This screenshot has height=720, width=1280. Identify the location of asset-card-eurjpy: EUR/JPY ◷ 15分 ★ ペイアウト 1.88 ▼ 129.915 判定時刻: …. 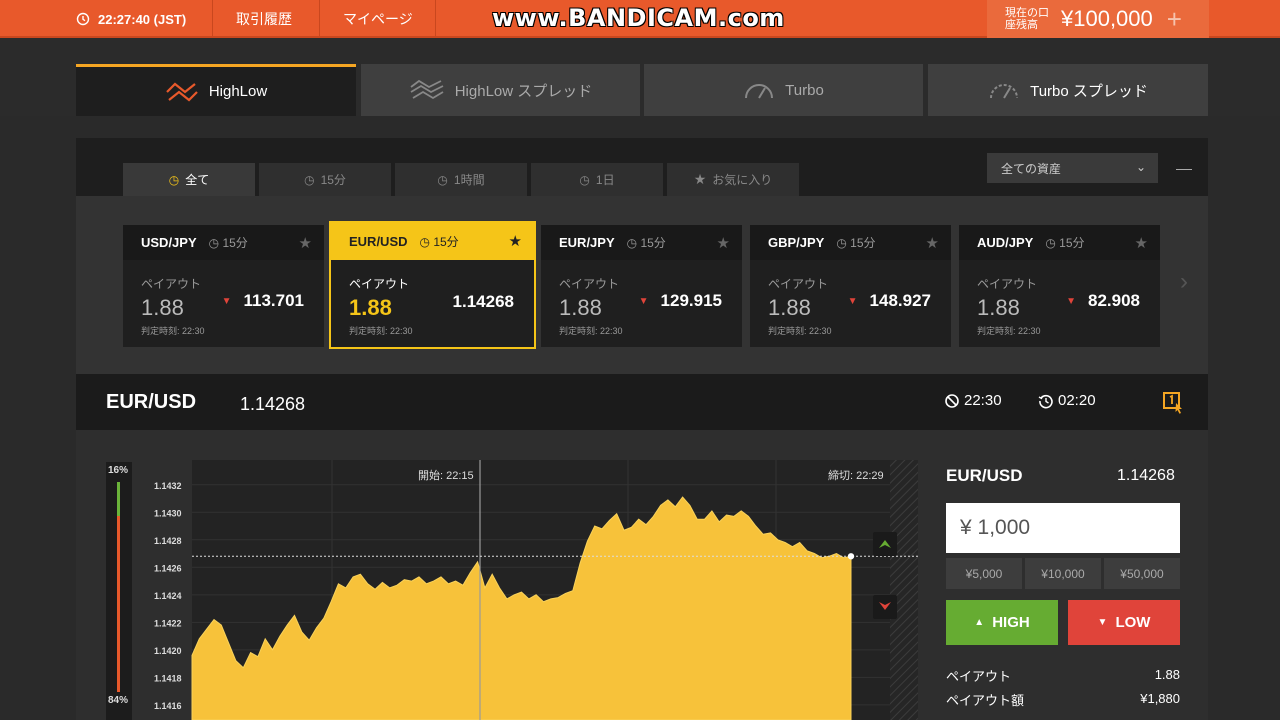
(641, 286).